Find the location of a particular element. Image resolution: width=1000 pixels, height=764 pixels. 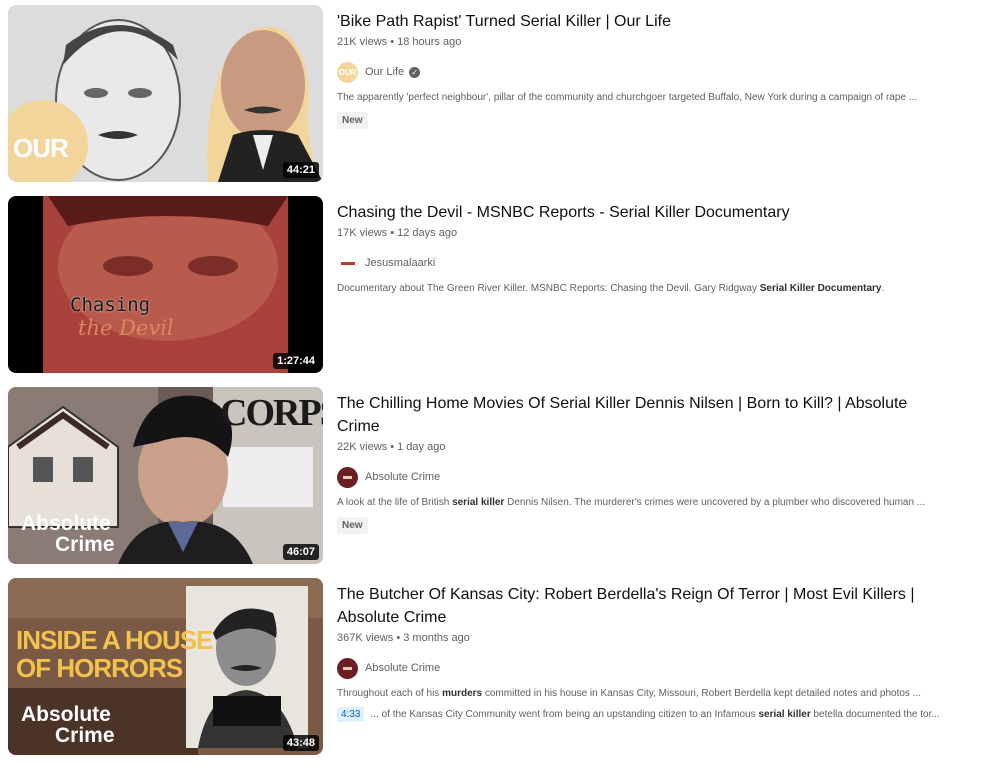

view-count: 367K views is located at coordinates (365, 638).